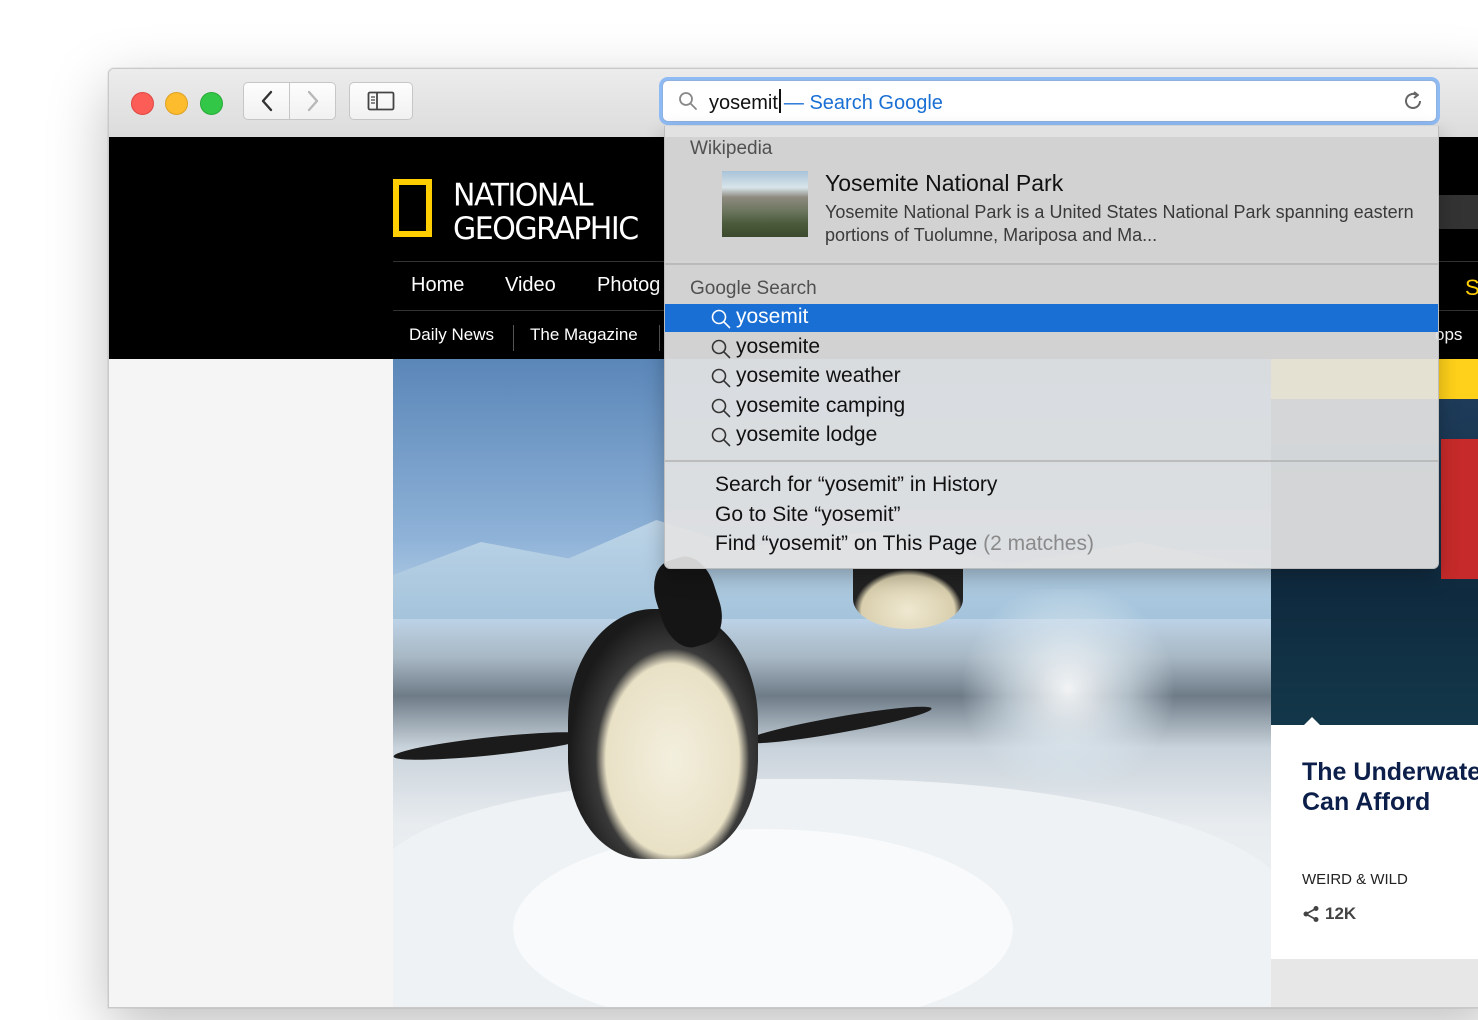  Describe the element at coordinates (1413, 101) in the screenshot. I see `reload-icon` at that location.